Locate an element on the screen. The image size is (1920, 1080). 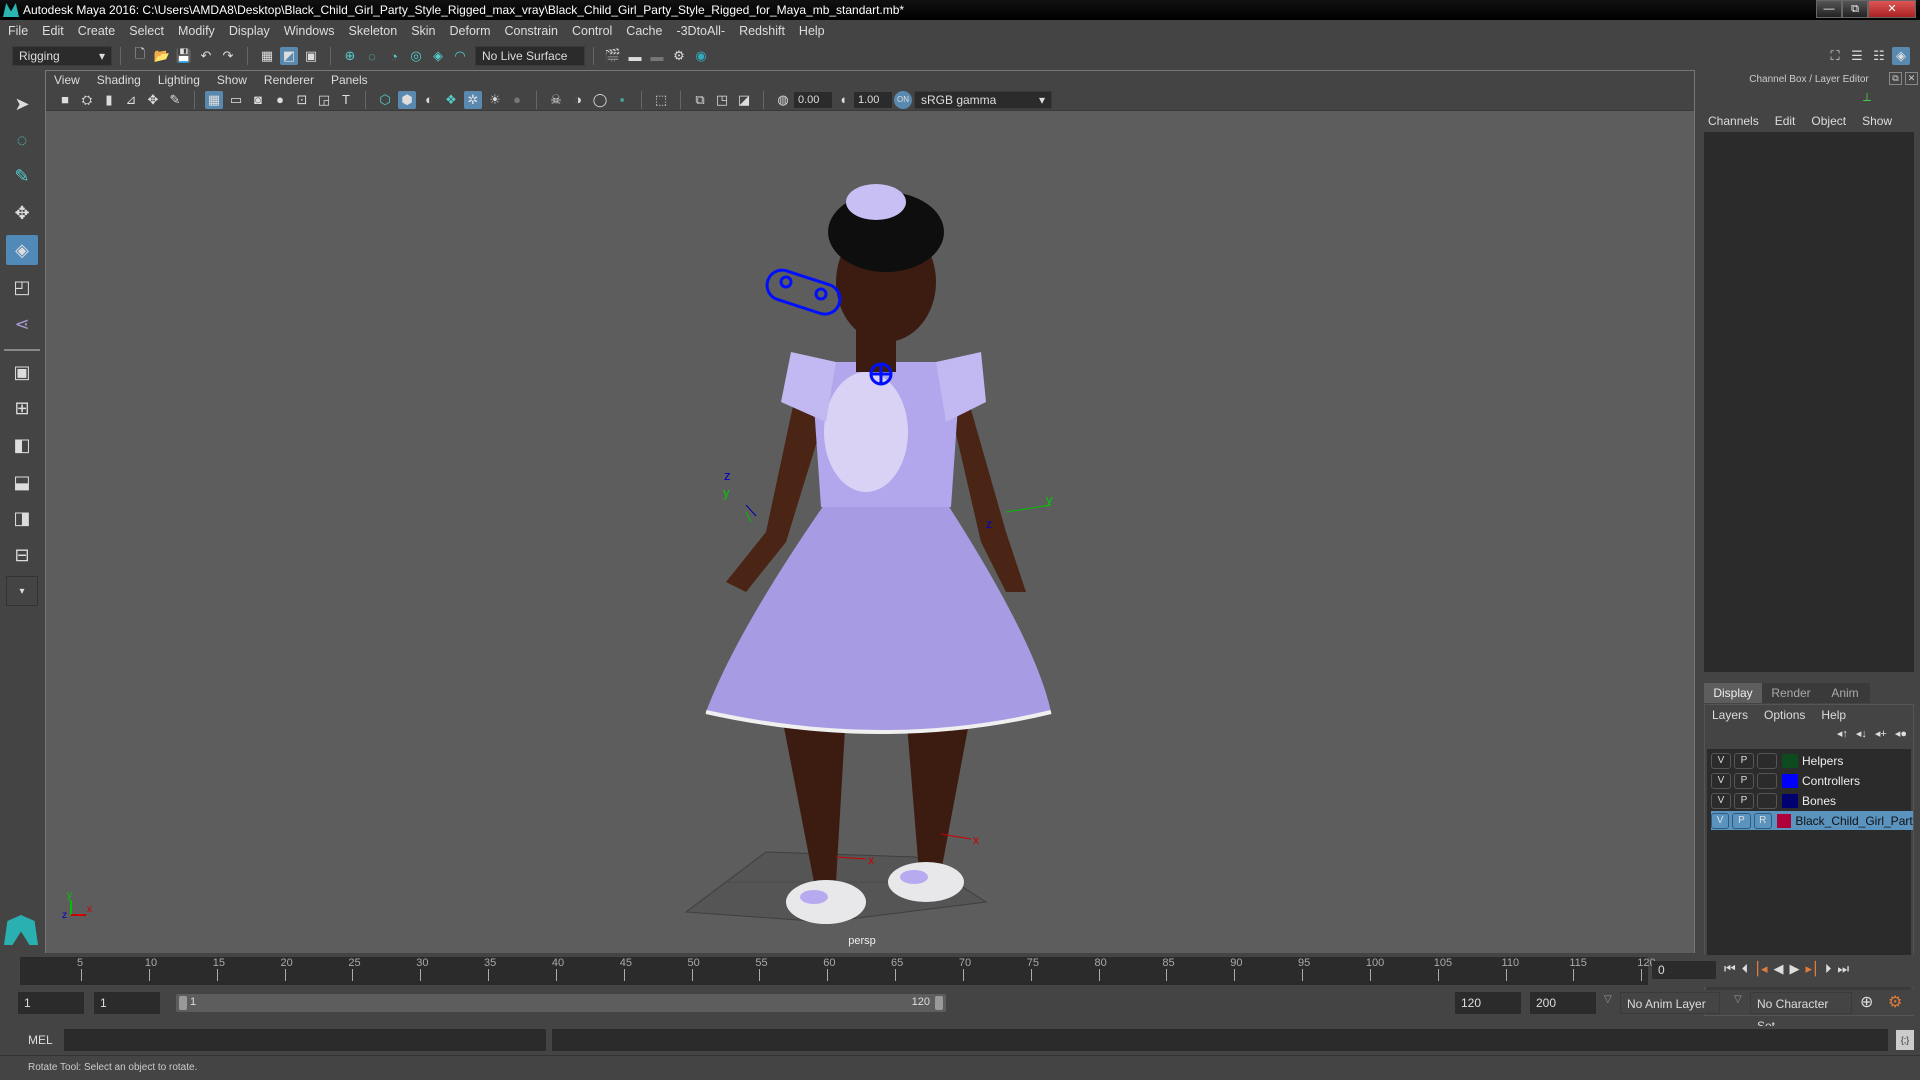
display-type-toggle: R is located at coordinates (1762, 820).